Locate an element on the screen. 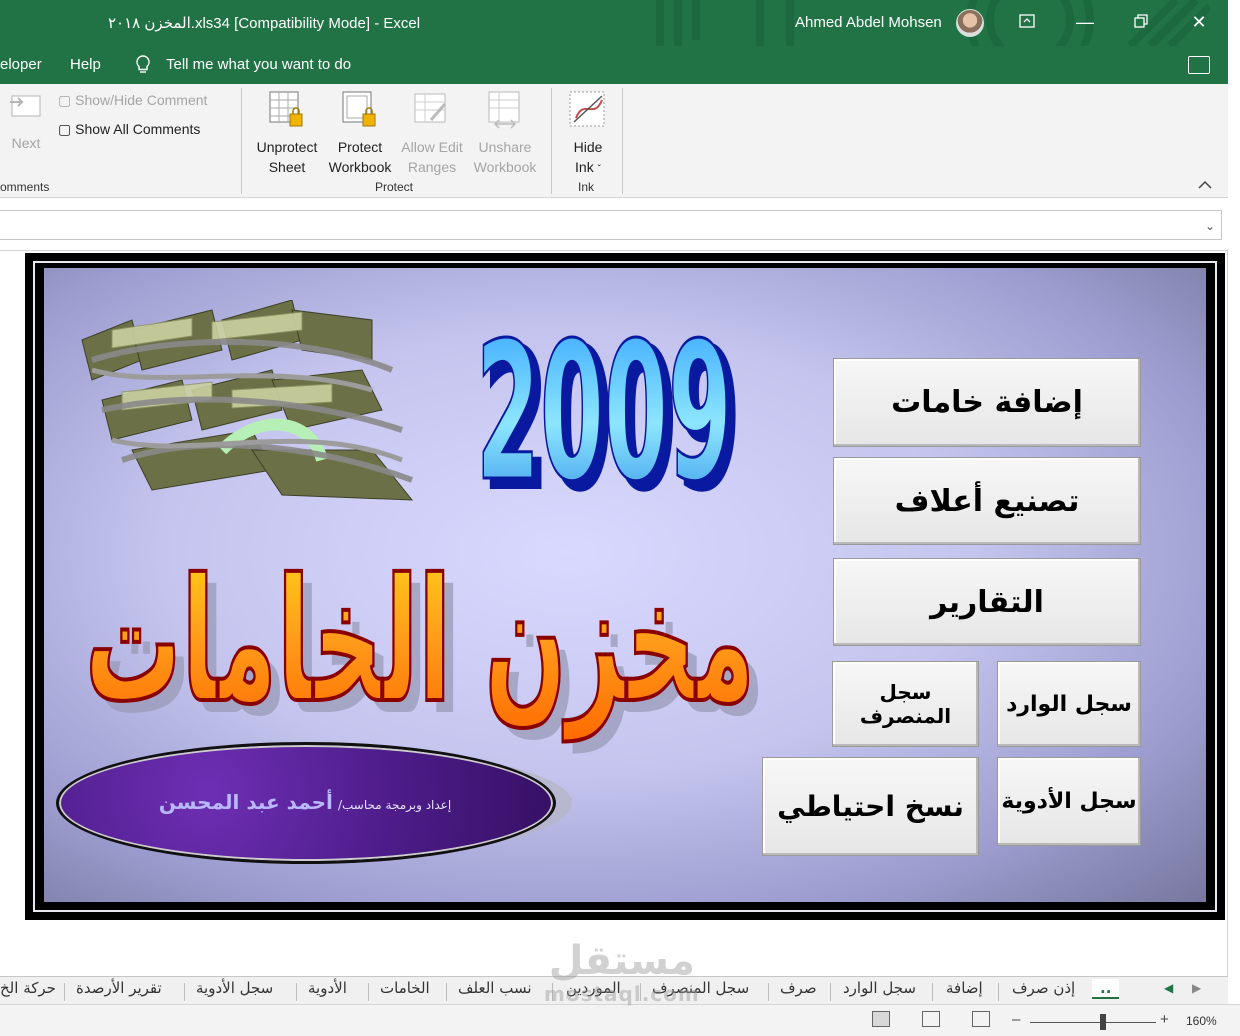 This screenshot has width=1240, height=1036. hide-ink-icon is located at coordinates (587, 109).